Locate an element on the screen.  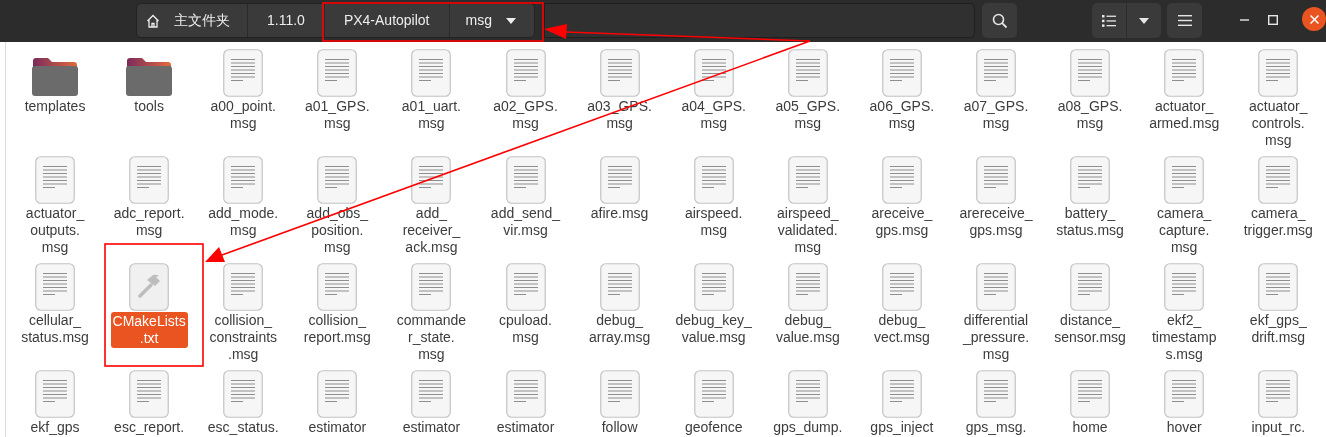
file-name: adc_report. msg is located at coordinates (149, 222).